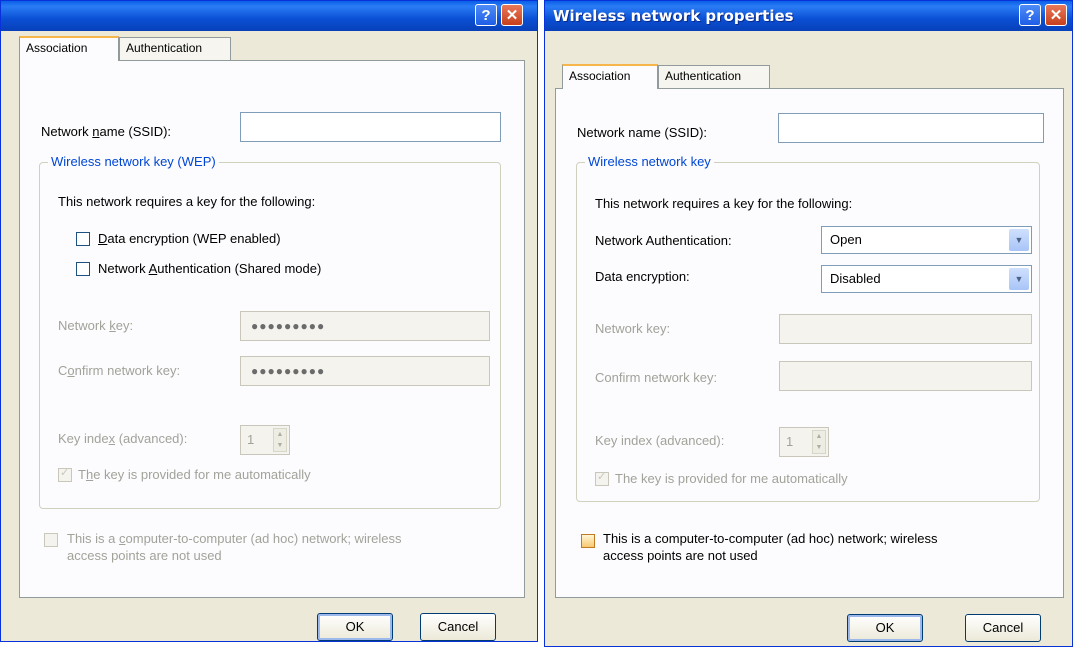  Describe the element at coordinates (642, 276) in the screenshot. I see `data-encryption-label: Data encryption:` at that location.